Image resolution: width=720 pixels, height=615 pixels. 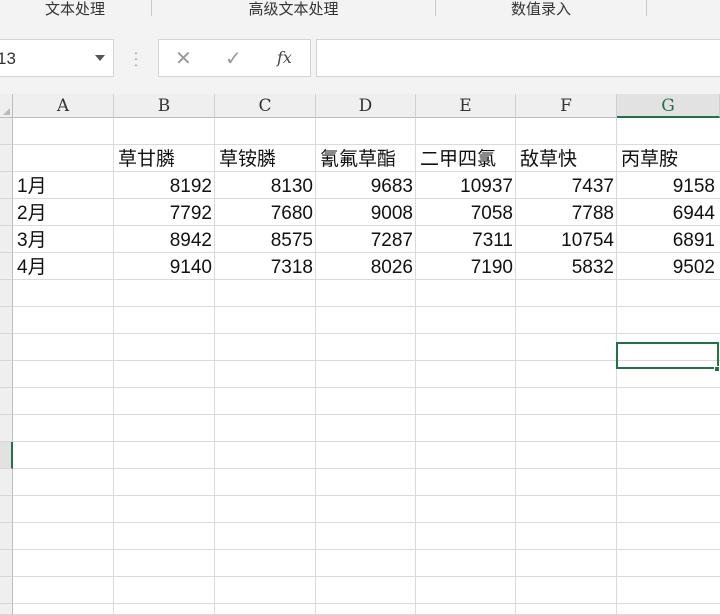 I want to click on data-cell: 9008, so click(x=364, y=213).